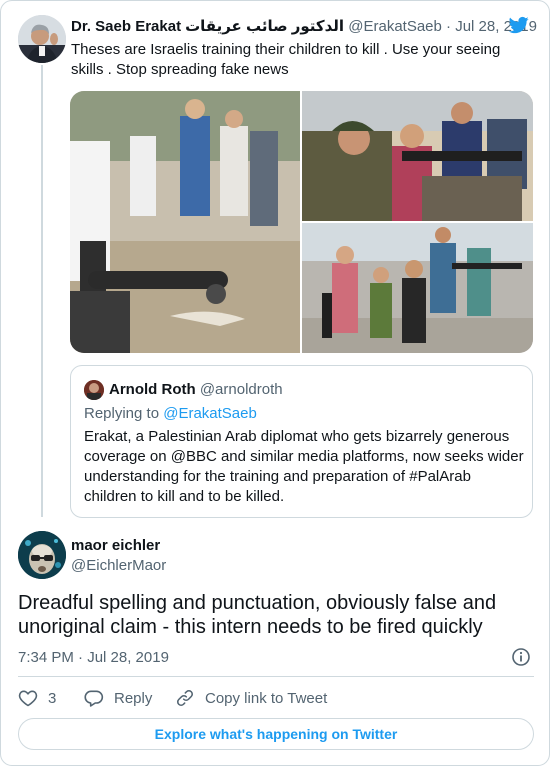 This screenshot has height=766, width=550. I want to click on quoted-tweet-header: Arnold Roth @arnoldroth, so click(196, 389).